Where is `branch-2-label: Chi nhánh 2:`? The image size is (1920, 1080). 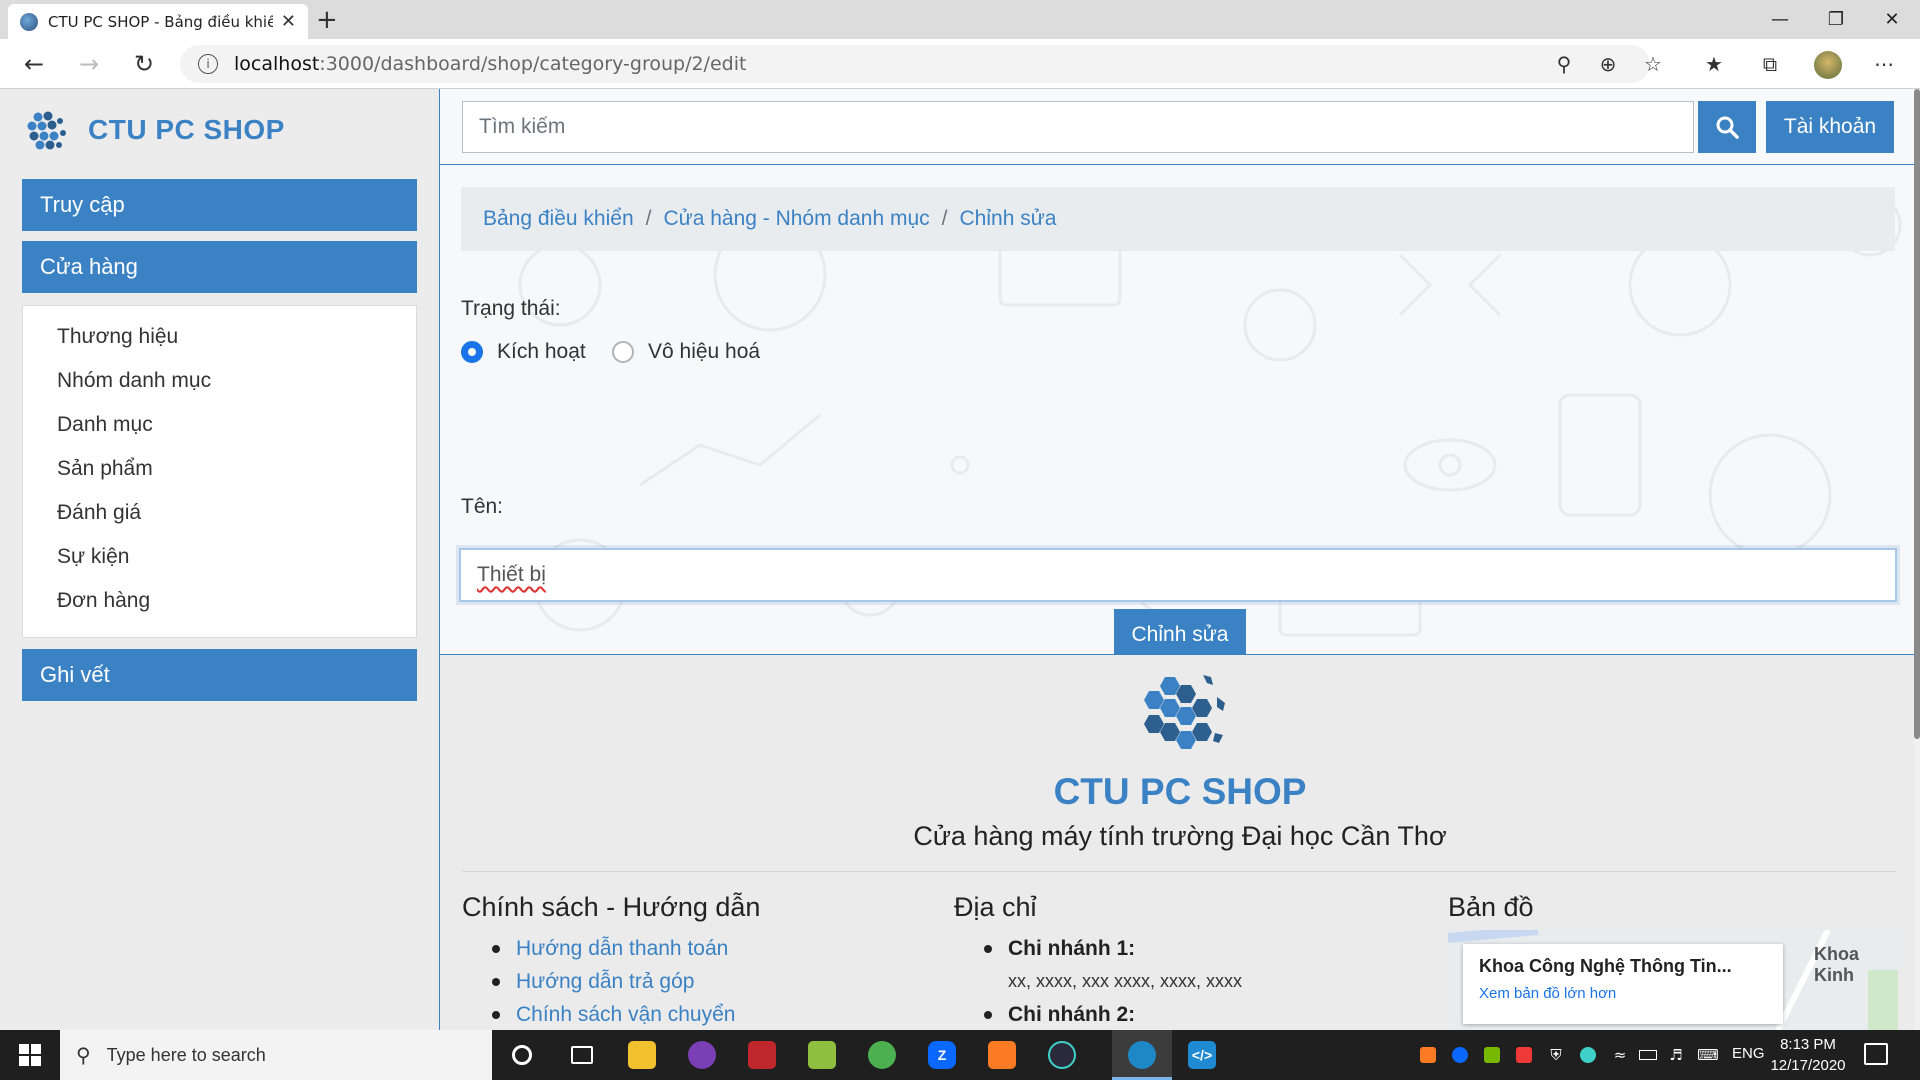
branch-2-label: Chi nhánh 2: is located at coordinates (1098, 1014).